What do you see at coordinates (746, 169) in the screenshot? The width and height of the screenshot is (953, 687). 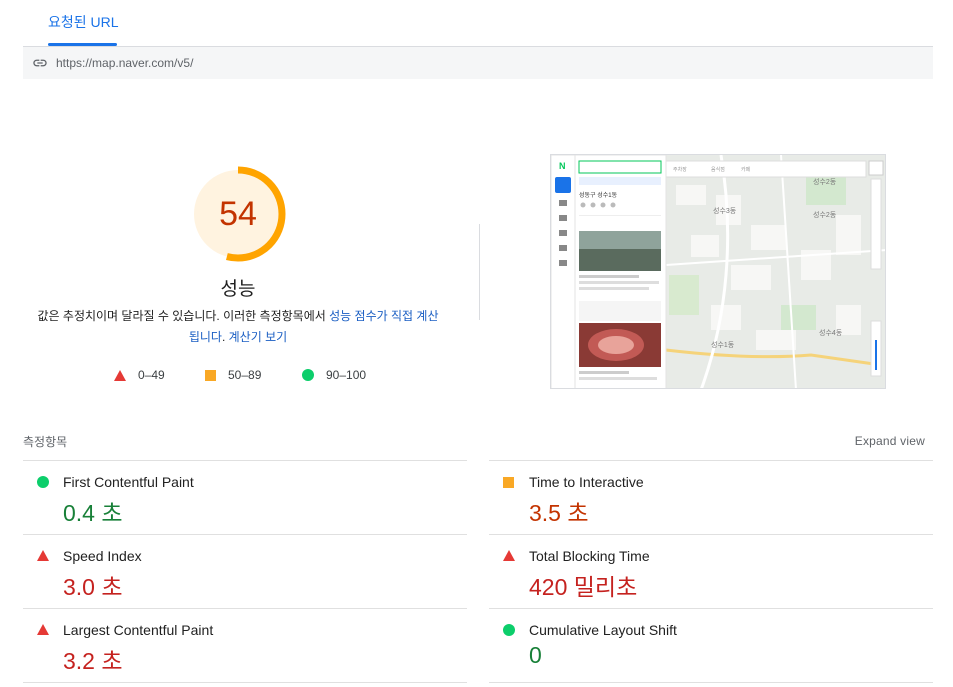 I see `svg-text: 카페` at bounding box center [746, 169].